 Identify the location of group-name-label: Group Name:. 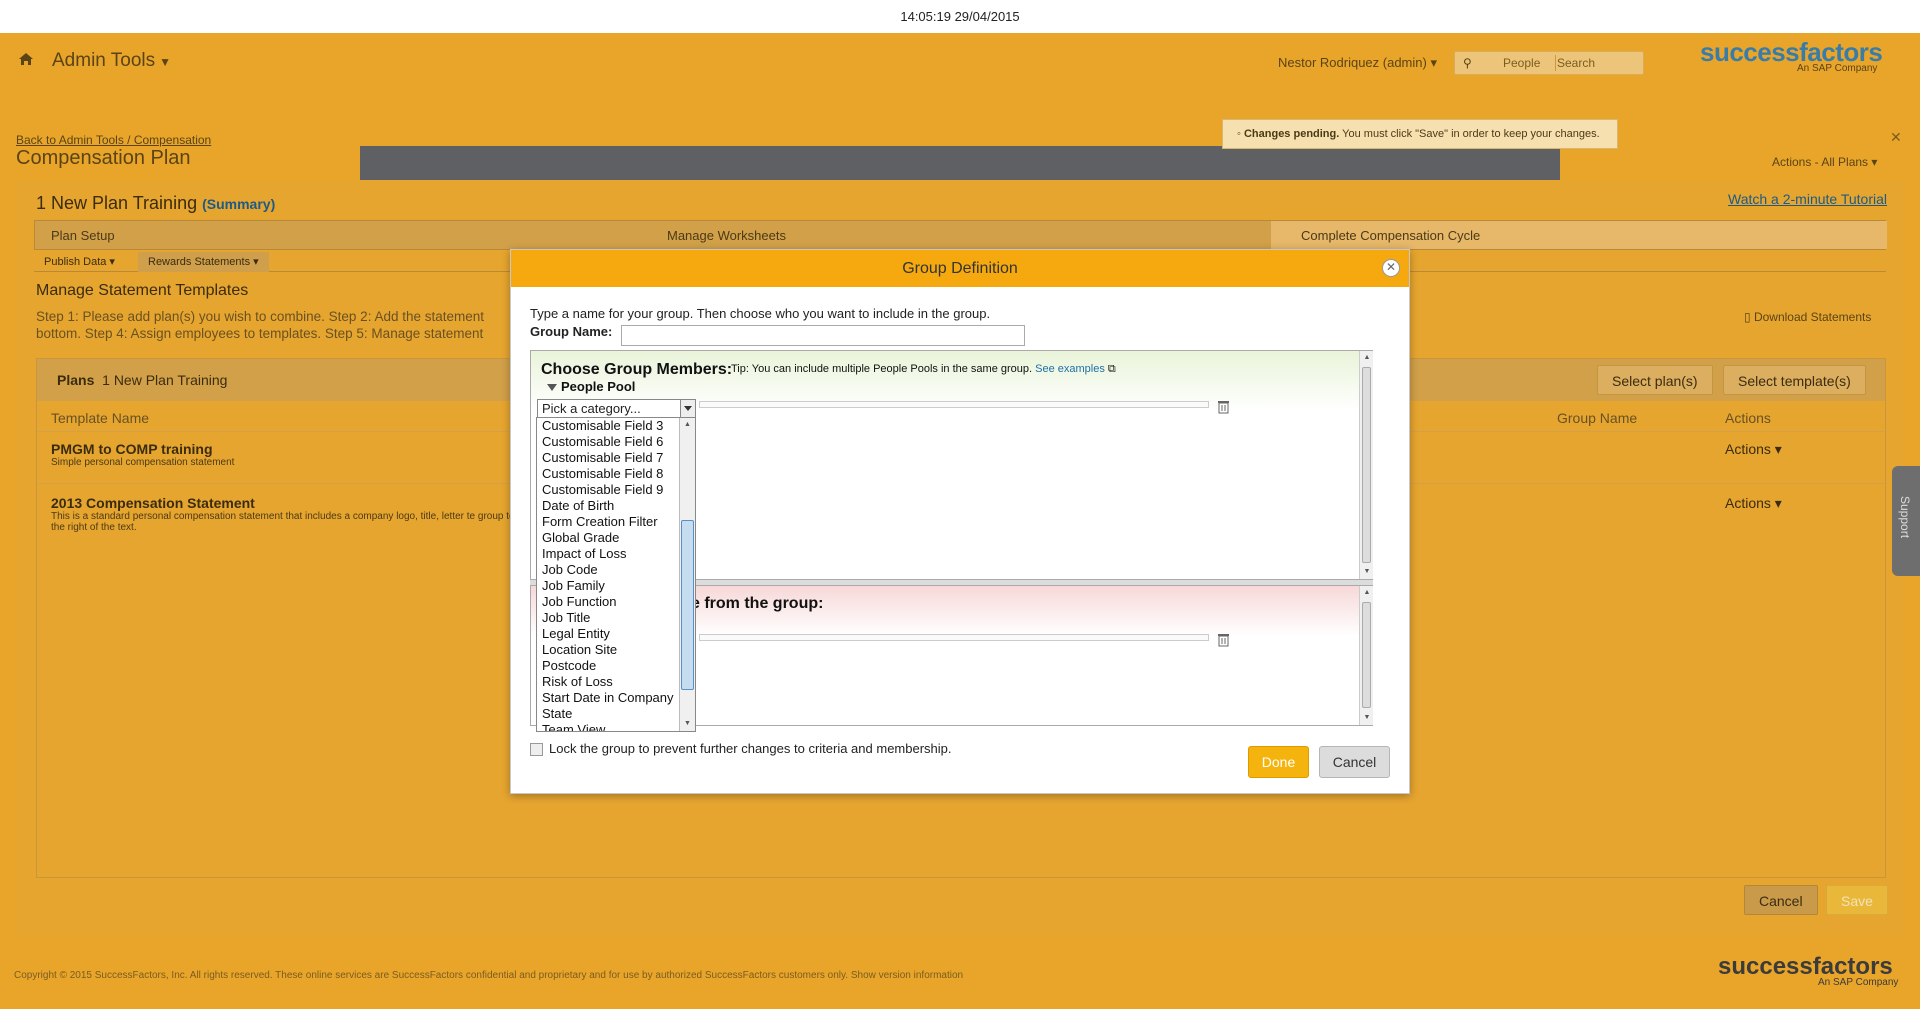
(571, 331).